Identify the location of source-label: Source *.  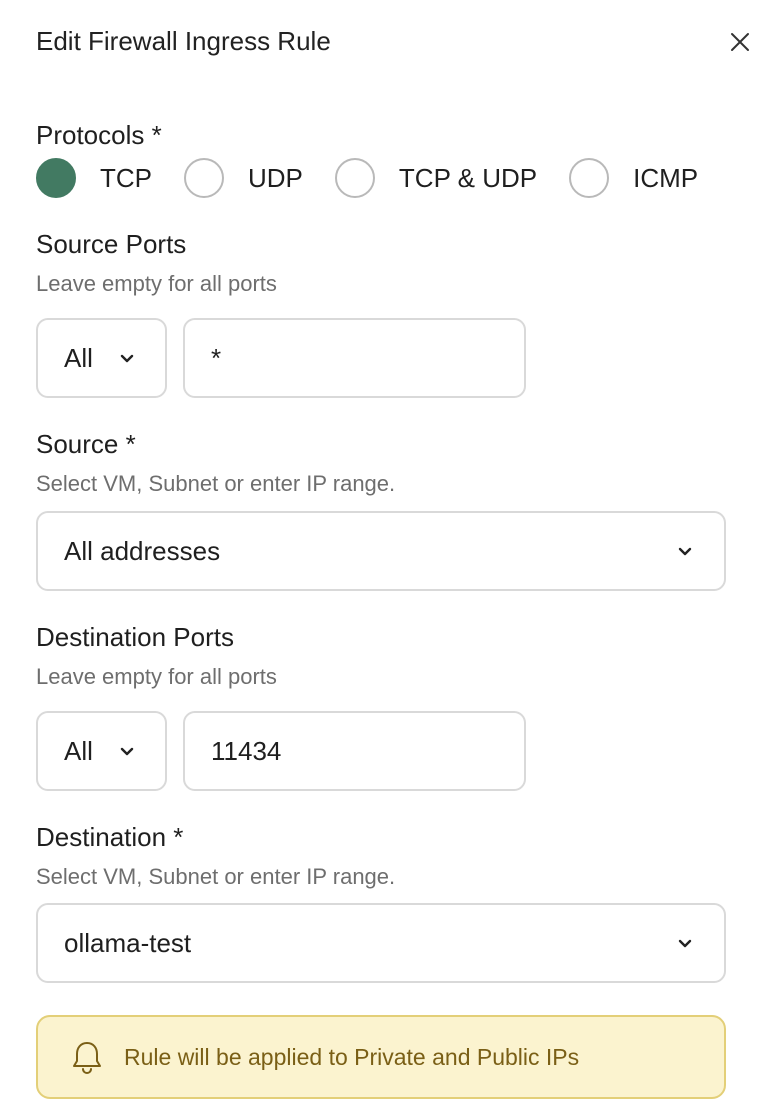
(86, 444).